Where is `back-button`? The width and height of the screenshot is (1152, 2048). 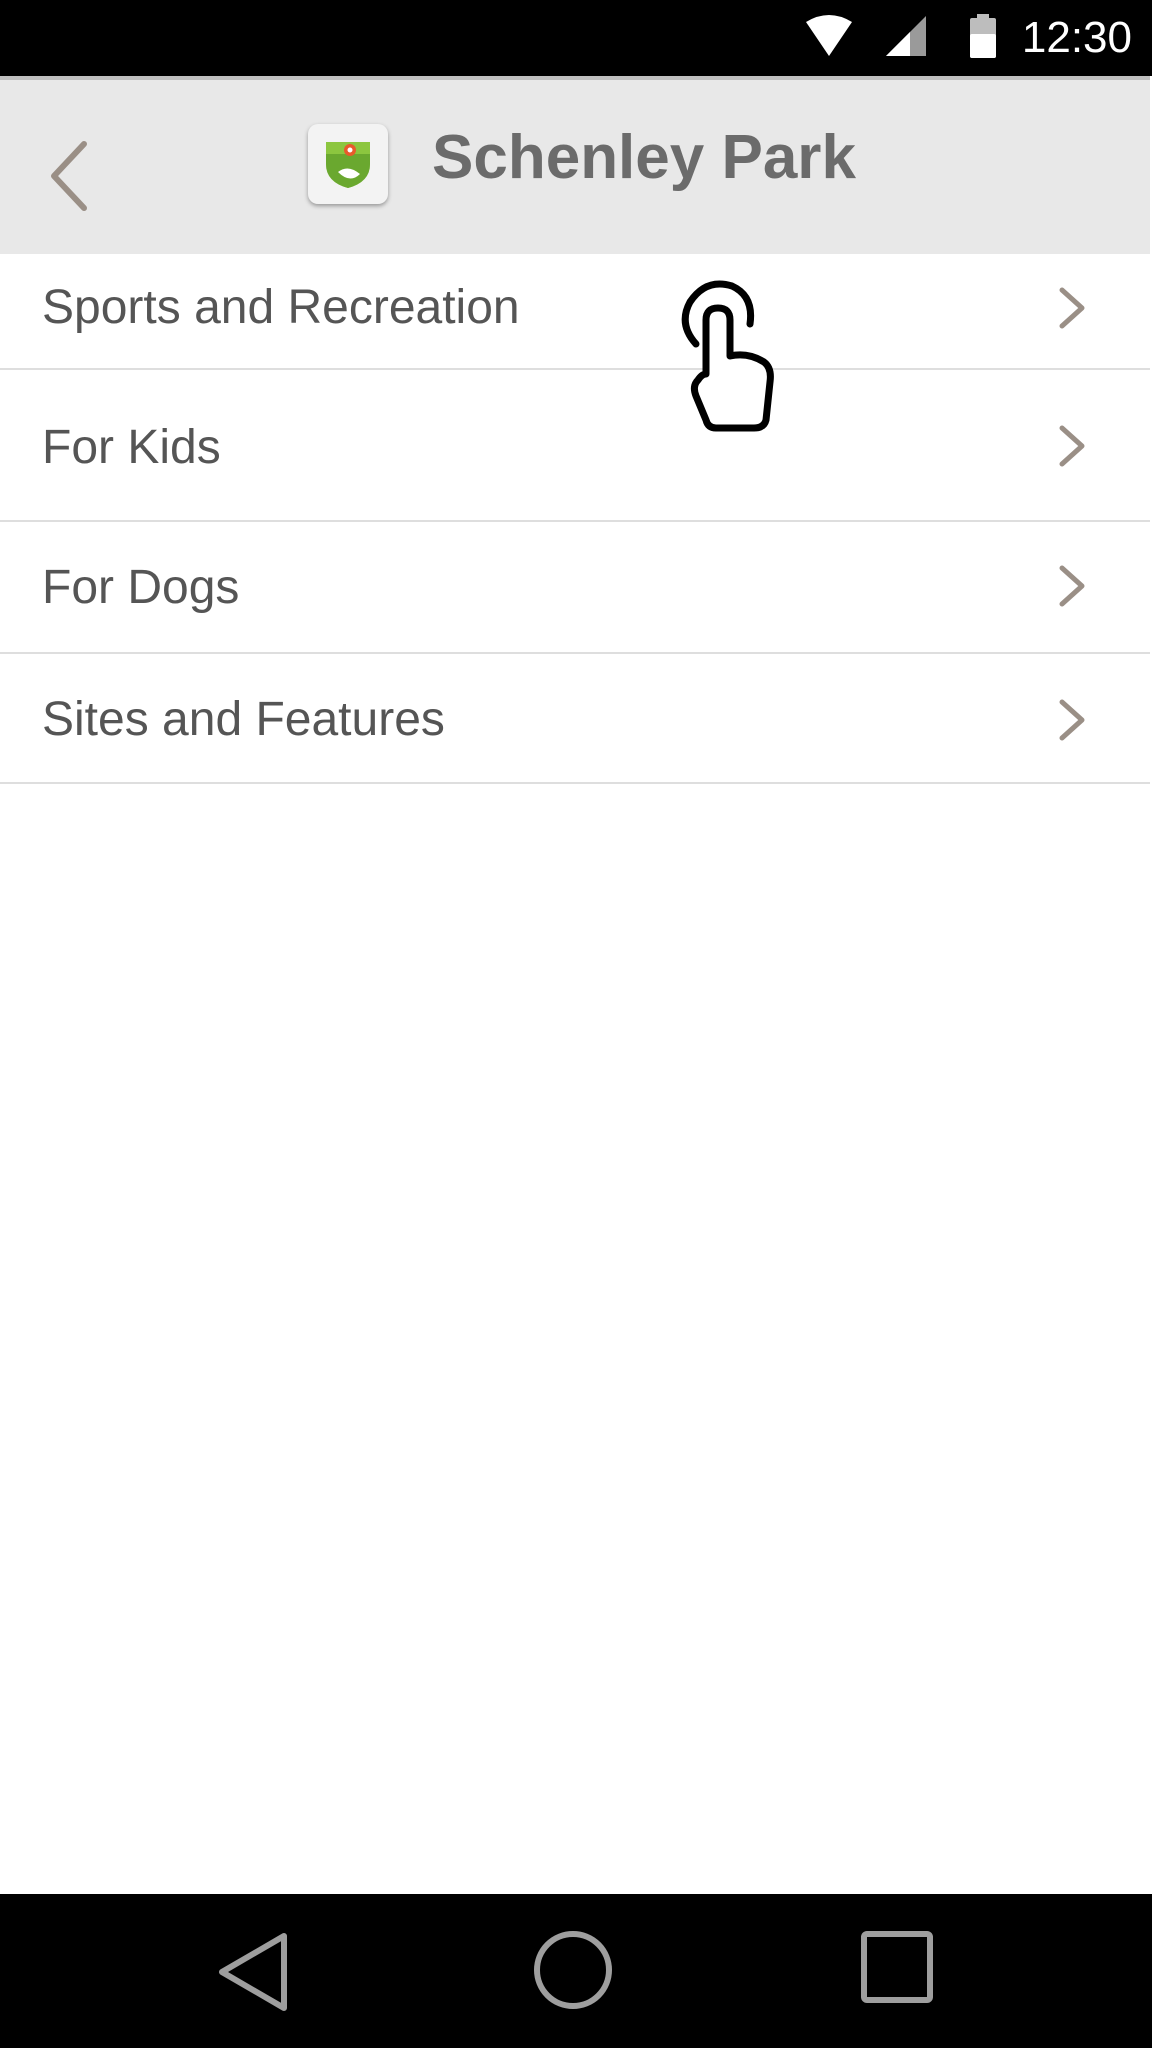
back-button is located at coordinates (70, 176).